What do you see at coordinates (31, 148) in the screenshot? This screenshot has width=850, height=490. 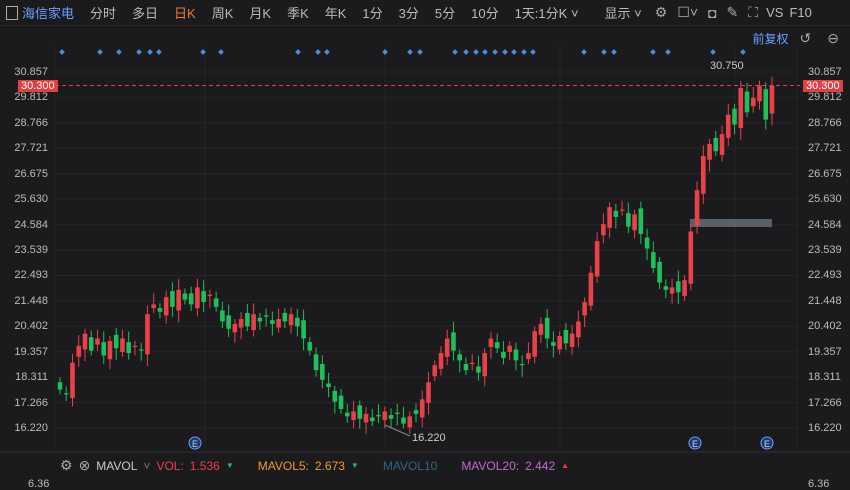 I see `price-tick-label: 27.721` at bounding box center [31, 148].